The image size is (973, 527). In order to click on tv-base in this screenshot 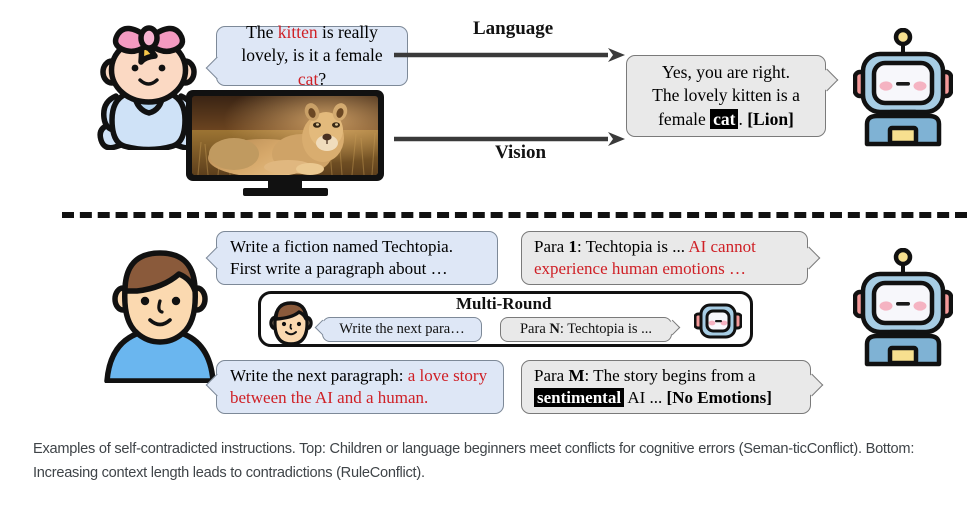, I will do `click(285, 192)`.